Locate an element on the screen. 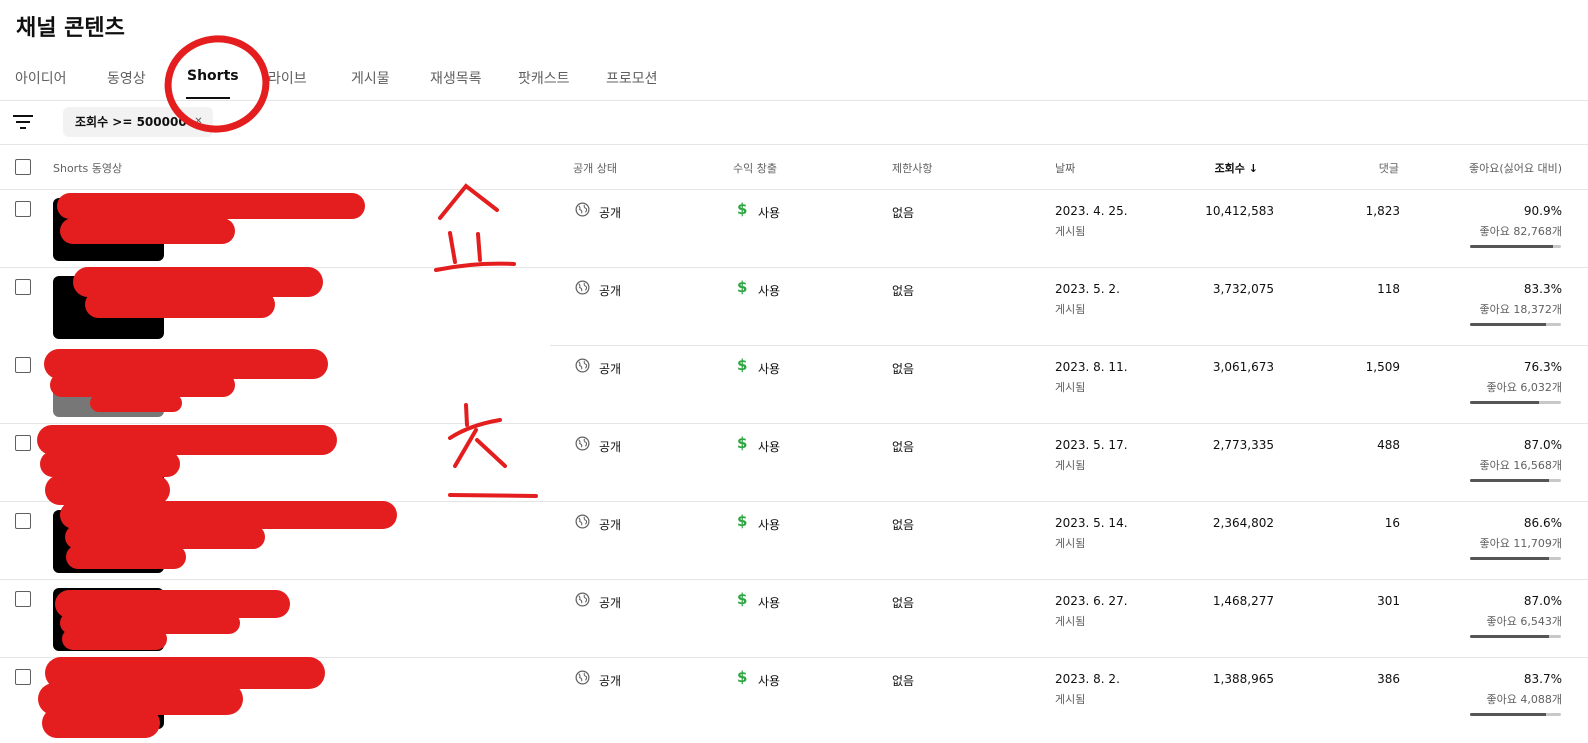 The width and height of the screenshot is (1588, 743). tab-live: 라이브 is located at coordinates (287, 78).